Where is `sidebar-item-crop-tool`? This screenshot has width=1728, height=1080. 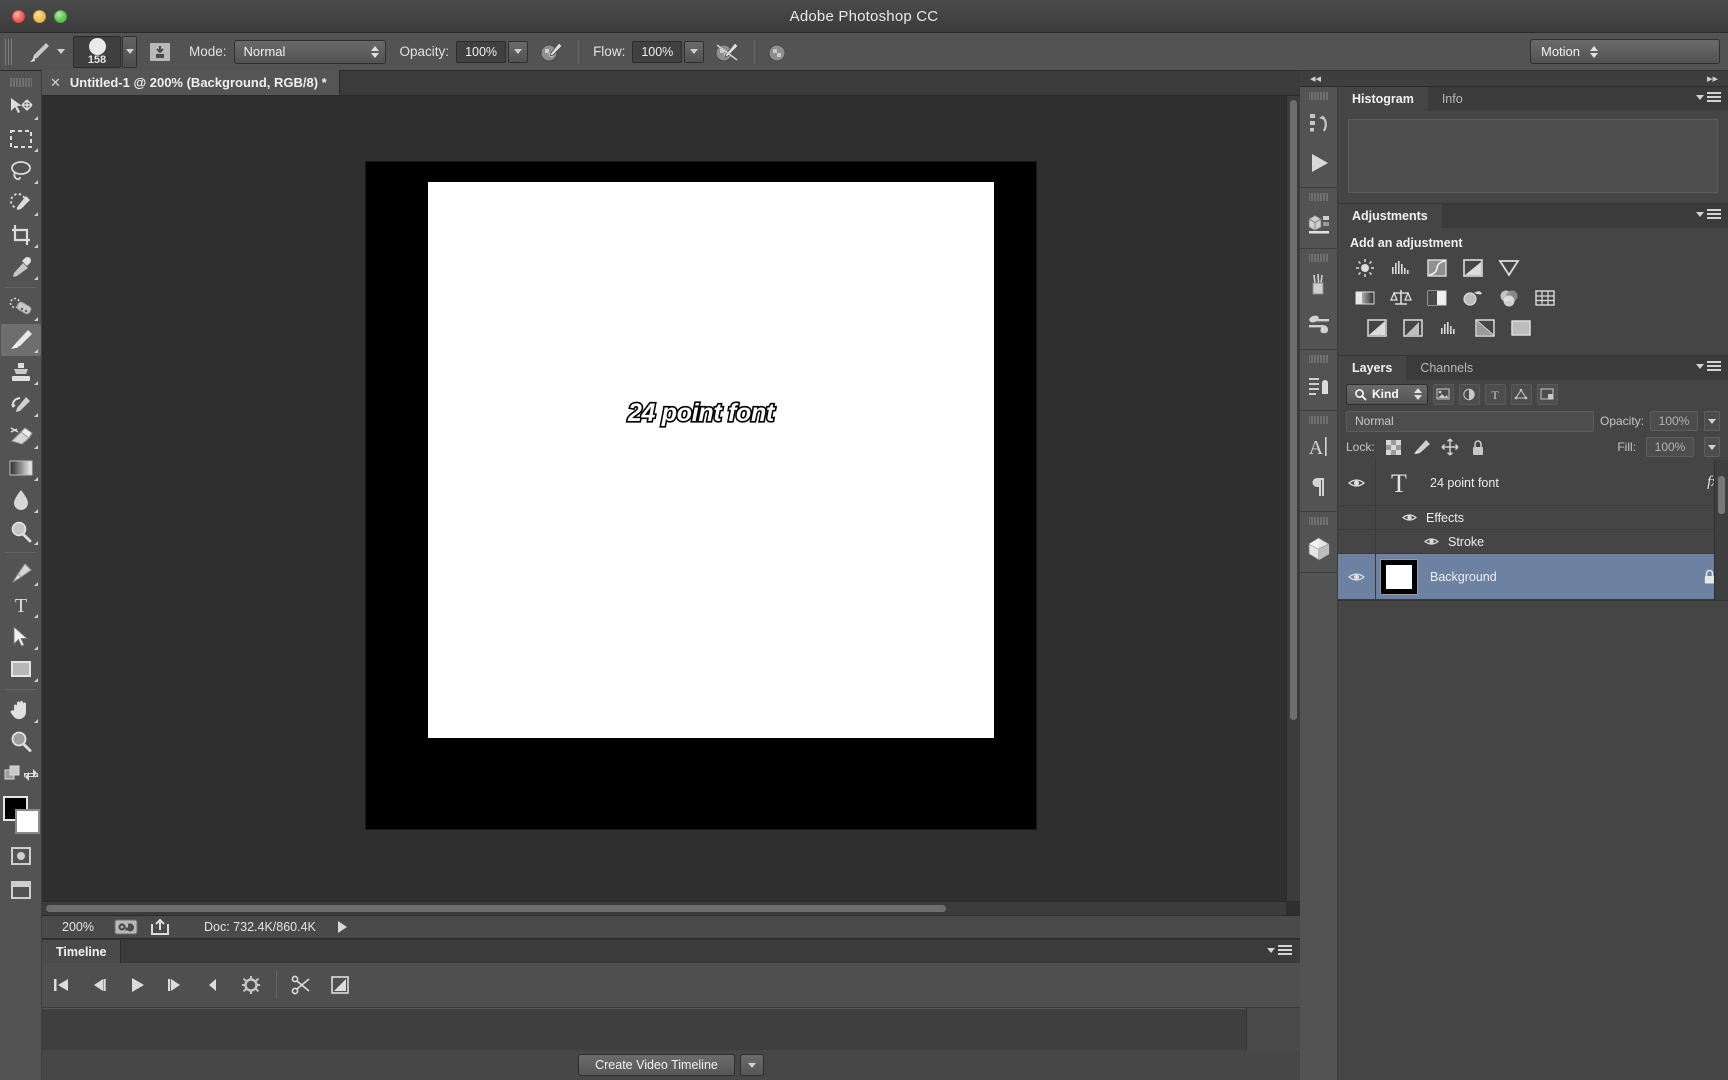
sidebar-item-crop-tool is located at coordinates (21, 235).